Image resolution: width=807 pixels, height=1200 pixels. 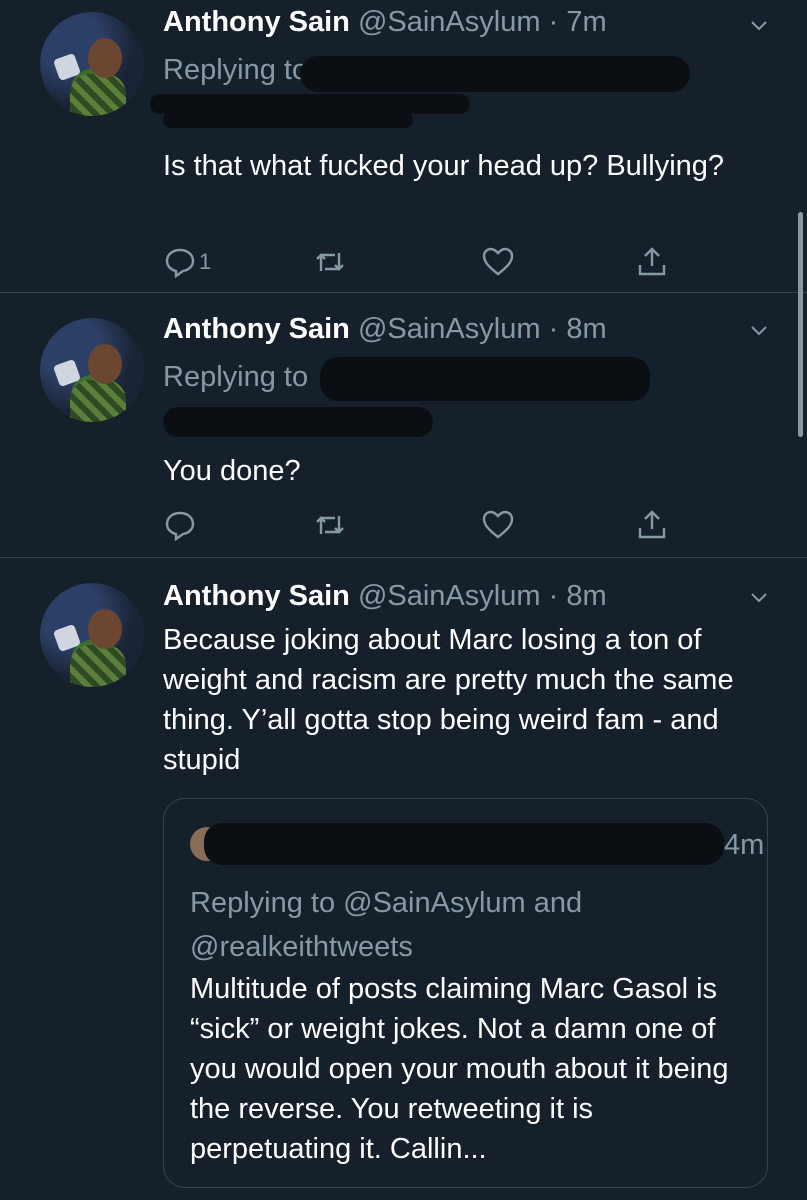 I want to click on tweet-actions: 1, so click(x=423, y=262).